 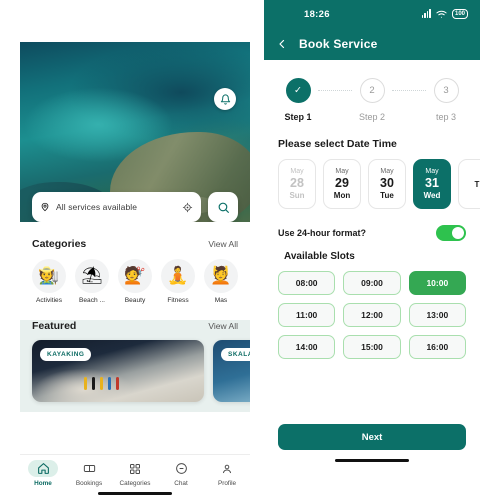 What do you see at coordinates (477, 184) in the screenshot?
I see `date-weekday: T` at bounding box center [477, 184].